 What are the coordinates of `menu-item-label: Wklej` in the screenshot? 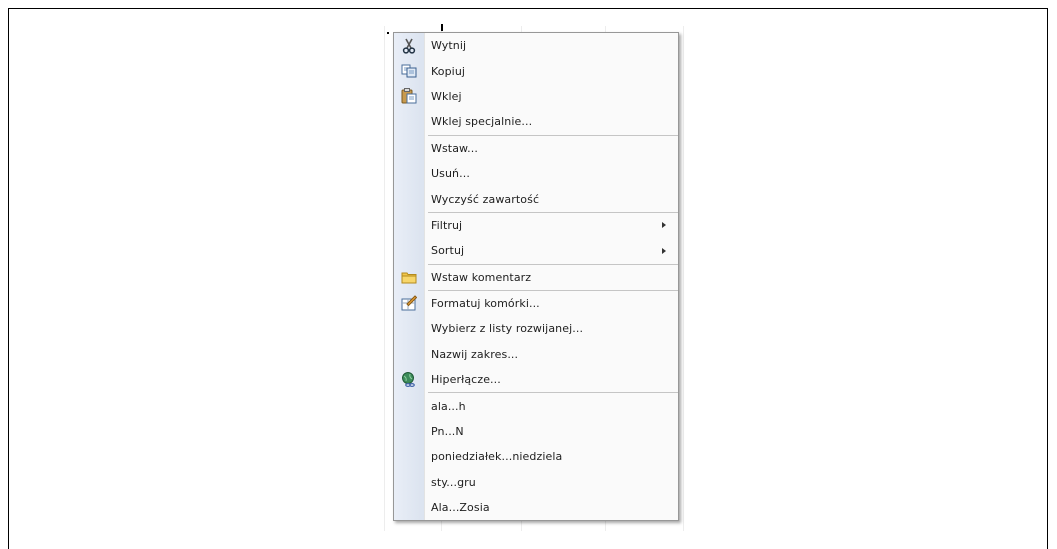 It's located at (446, 96).